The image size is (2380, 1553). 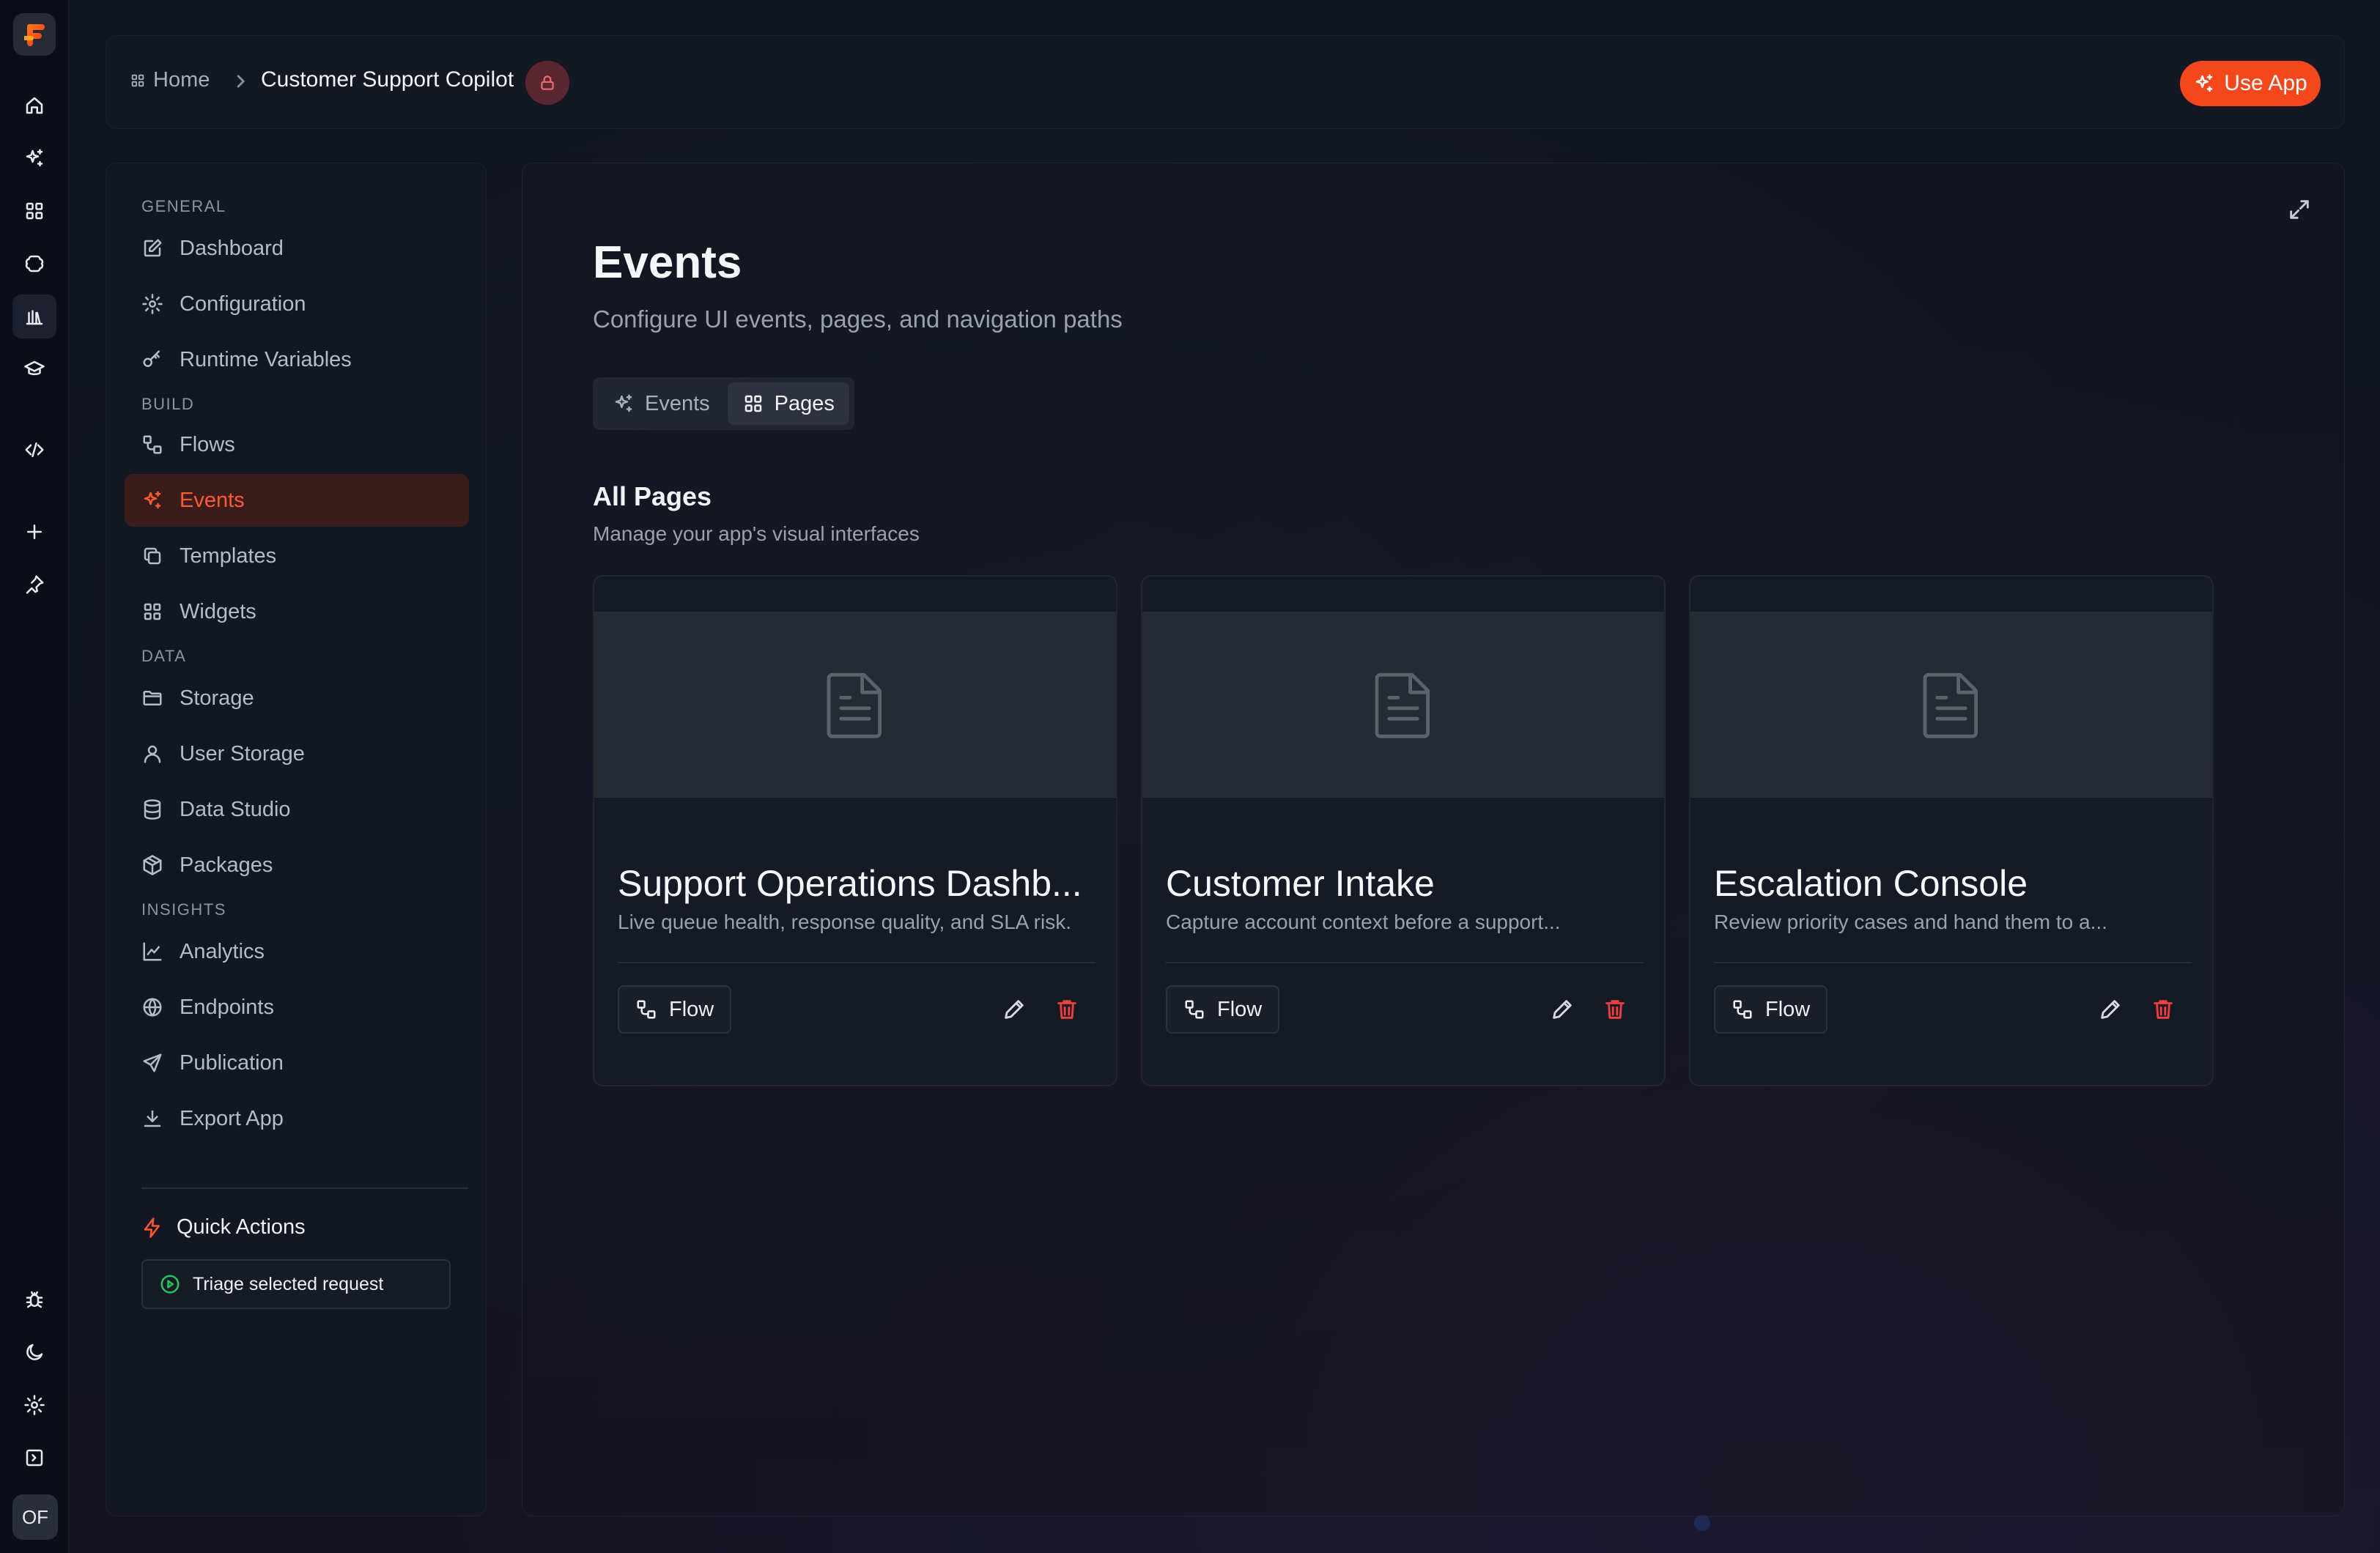 I want to click on use-app-button: Use App, so click(x=2250, y=83).